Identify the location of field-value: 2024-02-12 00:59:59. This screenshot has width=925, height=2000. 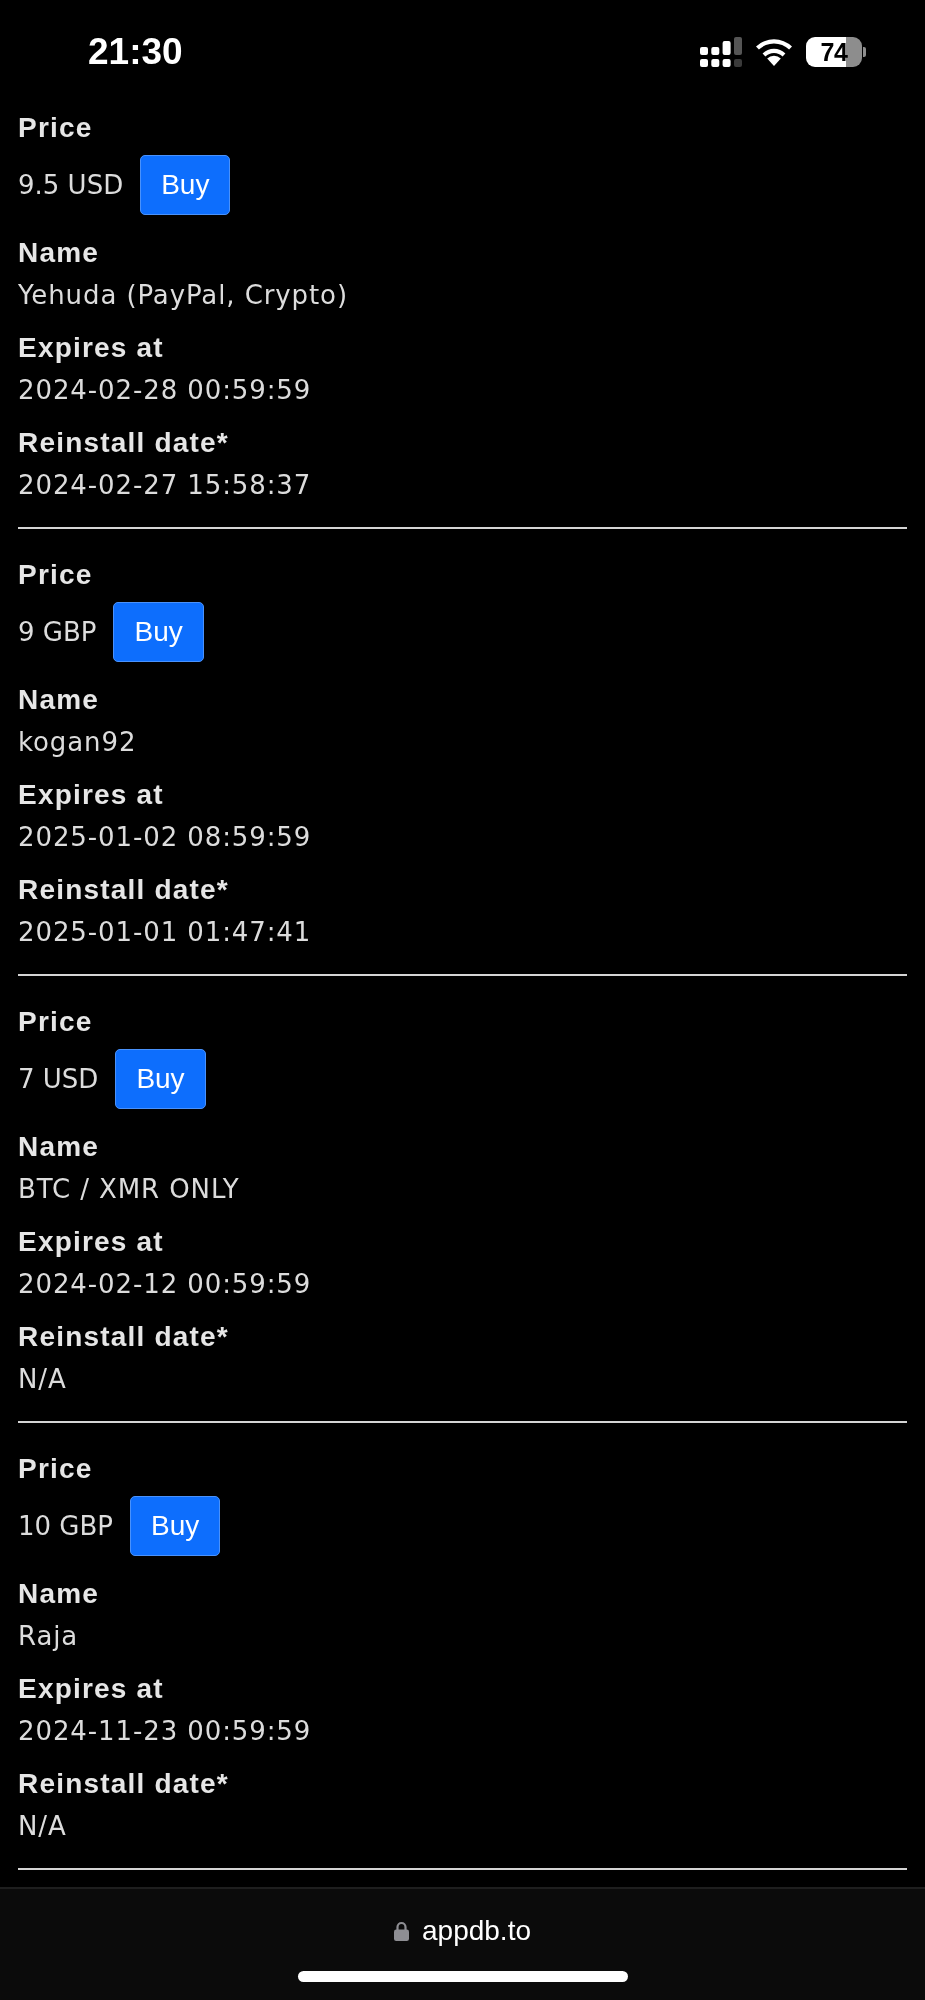
(165, 1284).